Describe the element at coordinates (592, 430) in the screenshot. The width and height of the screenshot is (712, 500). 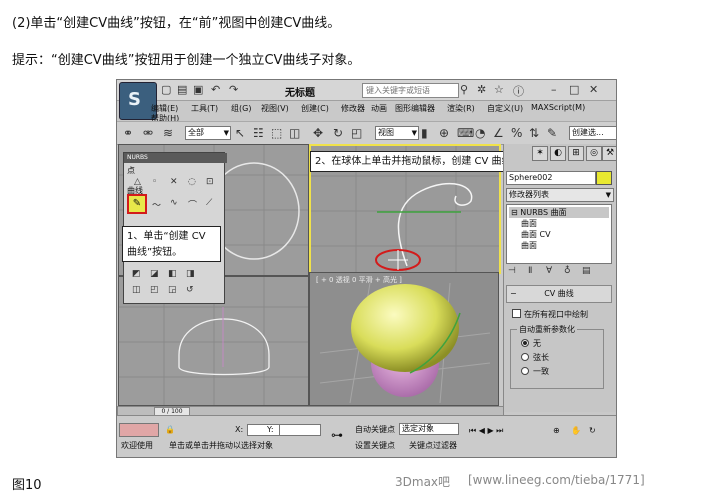
I see `orbit-icon: ↻` at that location.